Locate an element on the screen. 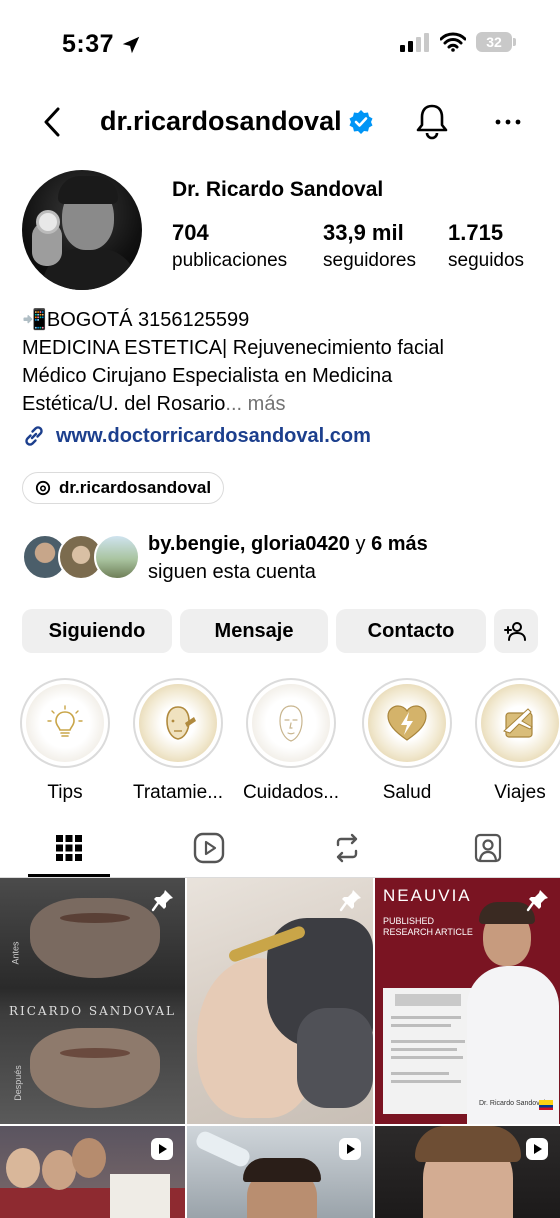 Image resolution: width=560 pixels, height=1218 pixels. after-mouth is located at coordinates (95, 1053).